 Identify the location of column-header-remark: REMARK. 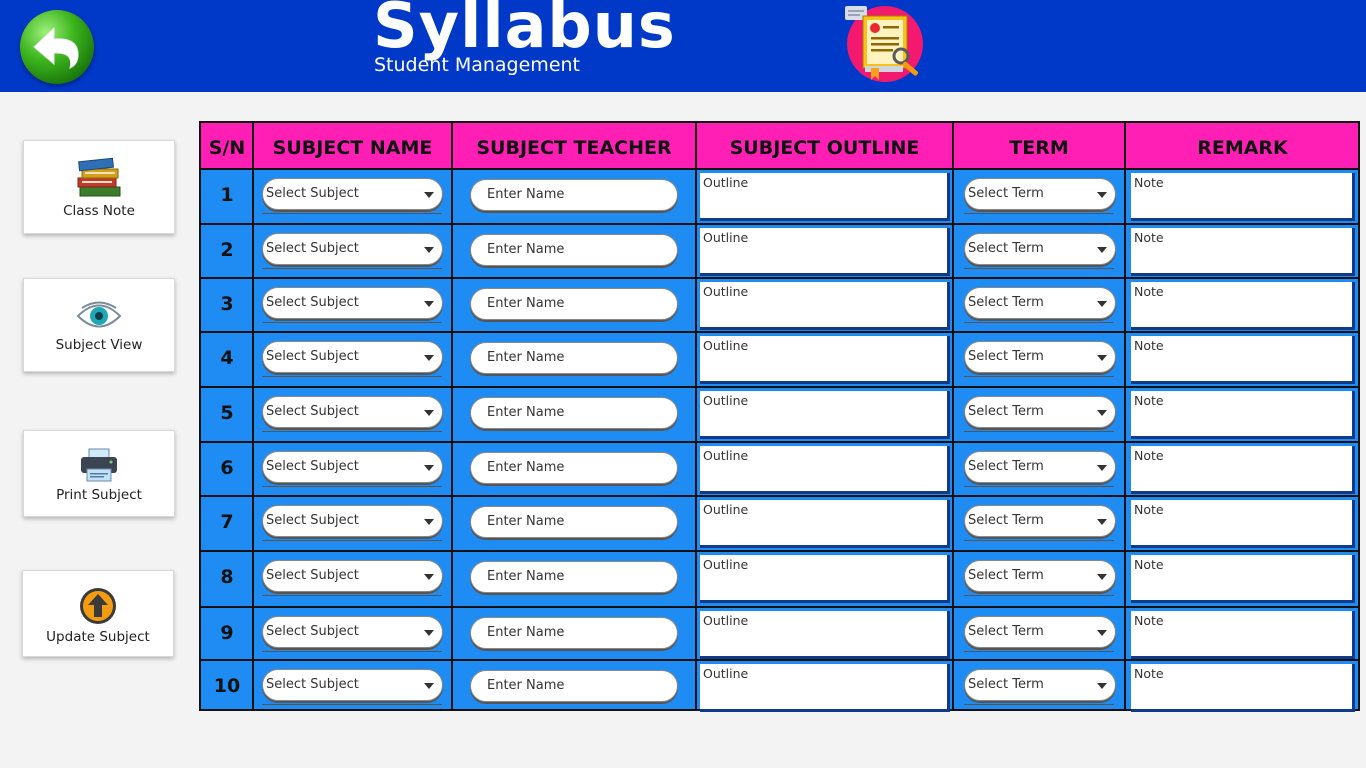
(1242, 148).